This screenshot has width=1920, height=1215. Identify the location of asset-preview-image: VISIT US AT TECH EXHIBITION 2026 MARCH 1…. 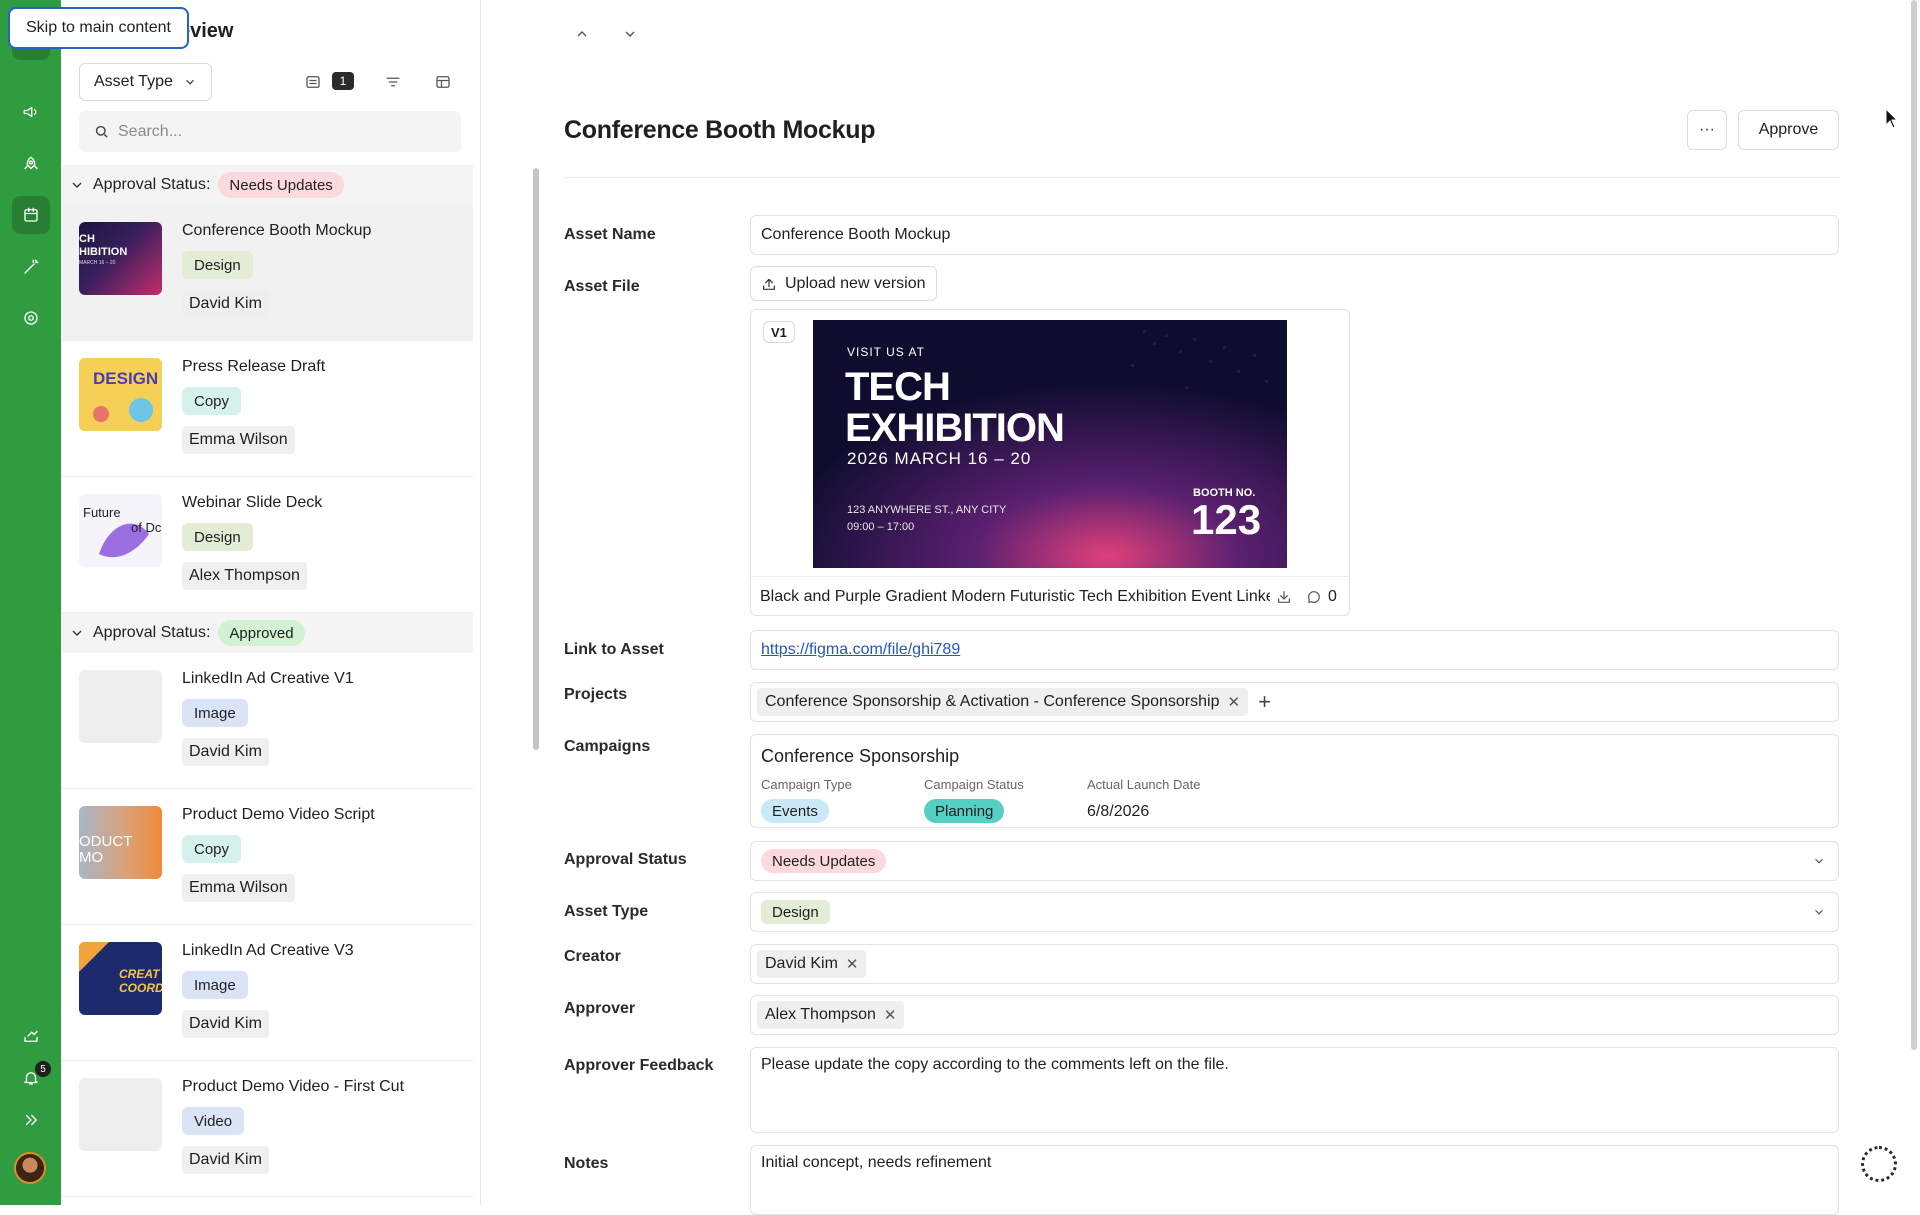
(1050, 444).